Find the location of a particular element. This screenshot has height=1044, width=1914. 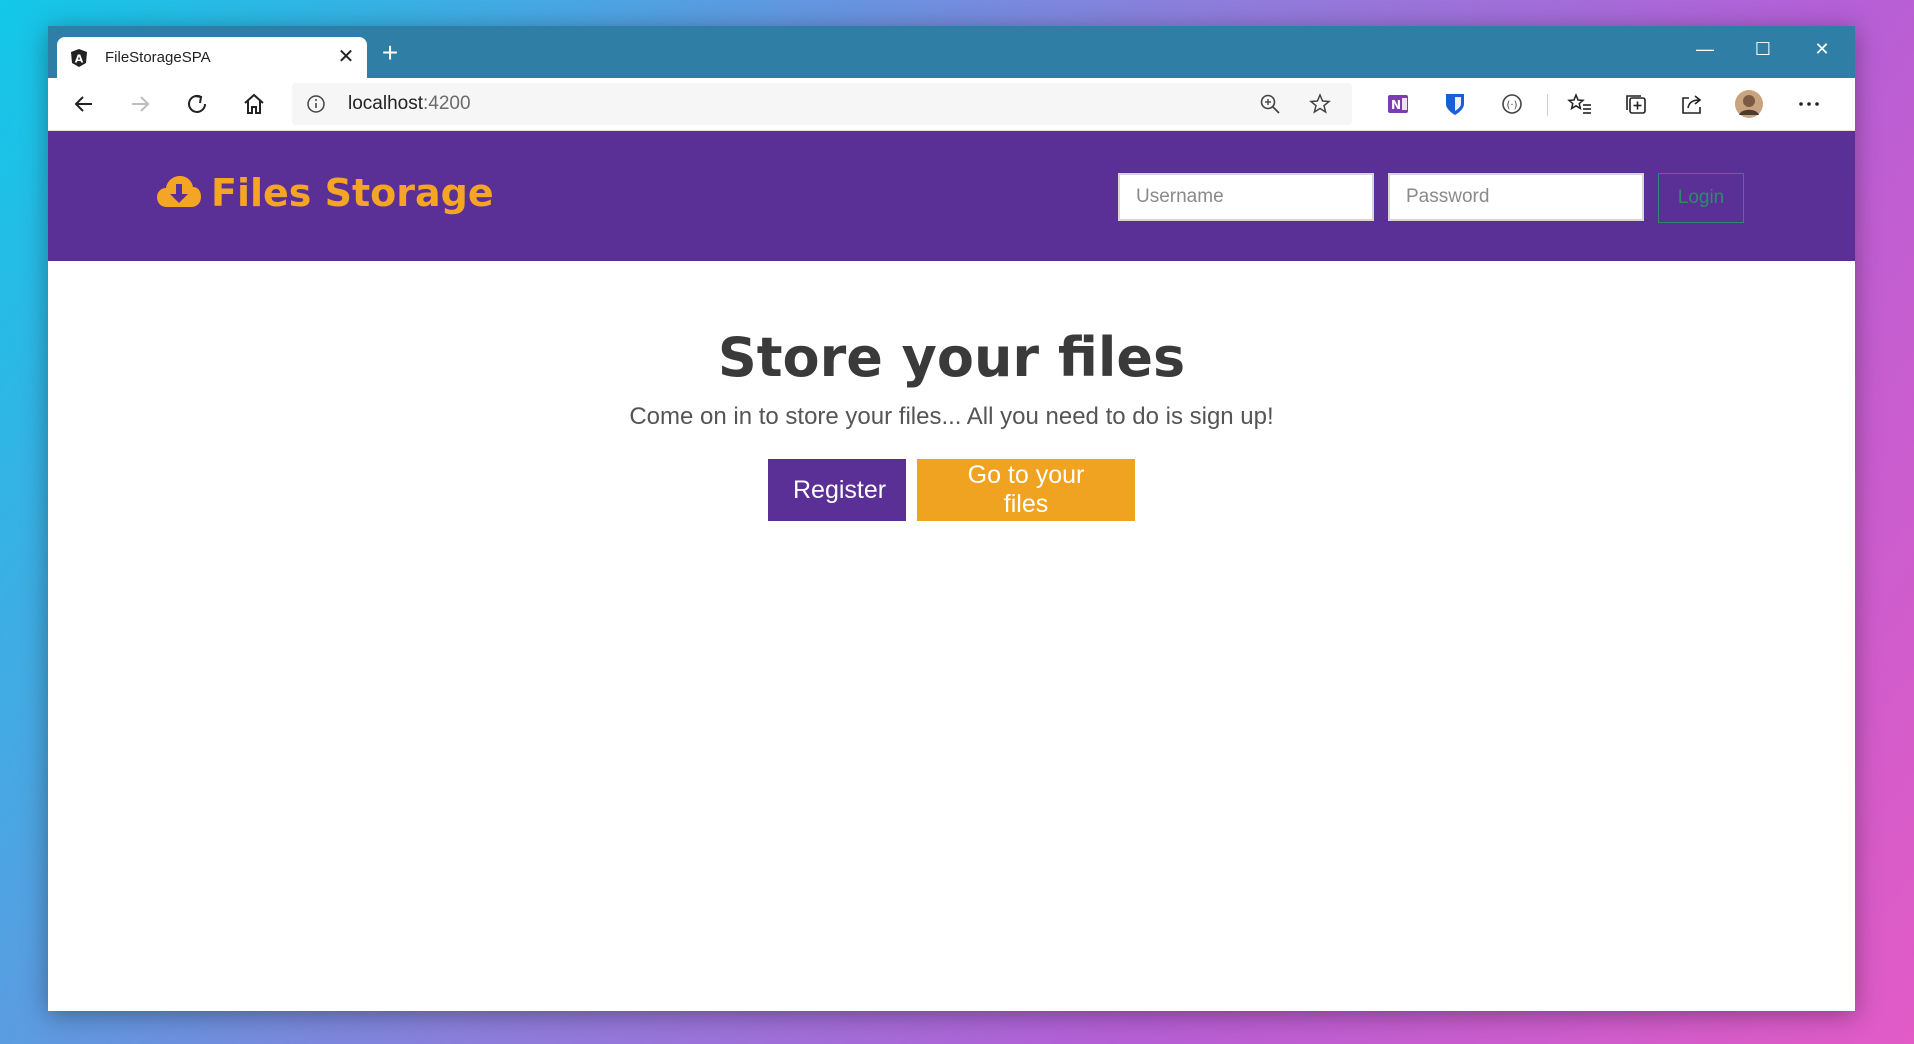

share-icon is located at coordinates (1692, 104).